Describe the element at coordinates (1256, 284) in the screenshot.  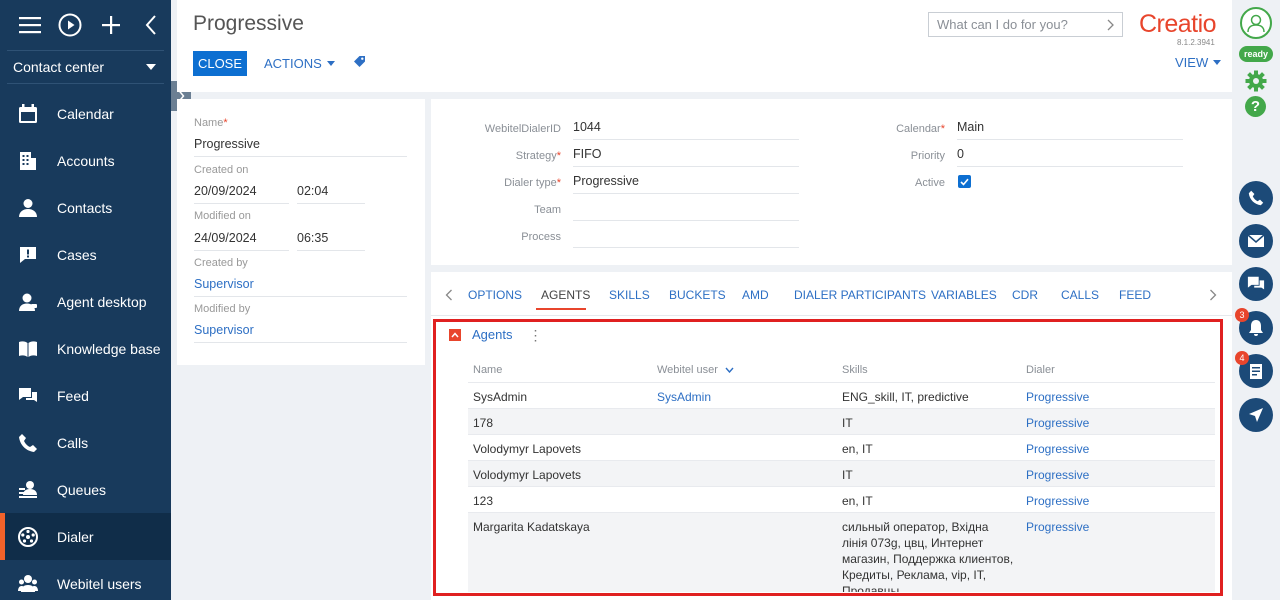
I see `chat-button` at that location.